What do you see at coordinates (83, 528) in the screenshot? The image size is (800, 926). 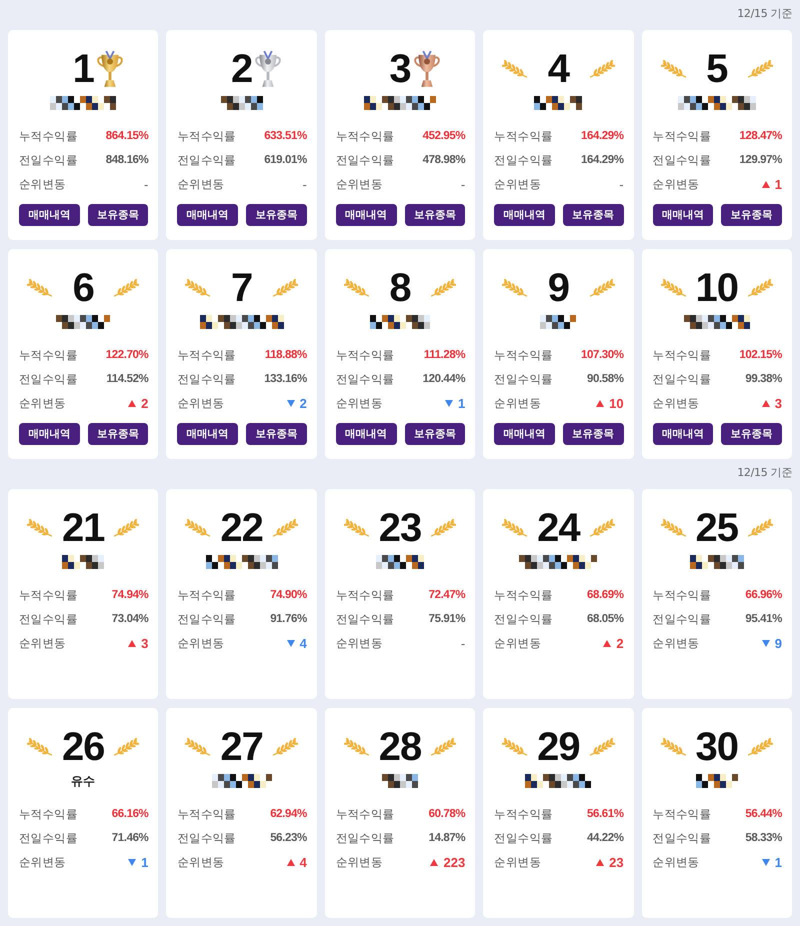 I see `rank-number: 21` at bounding box center [83, 528].